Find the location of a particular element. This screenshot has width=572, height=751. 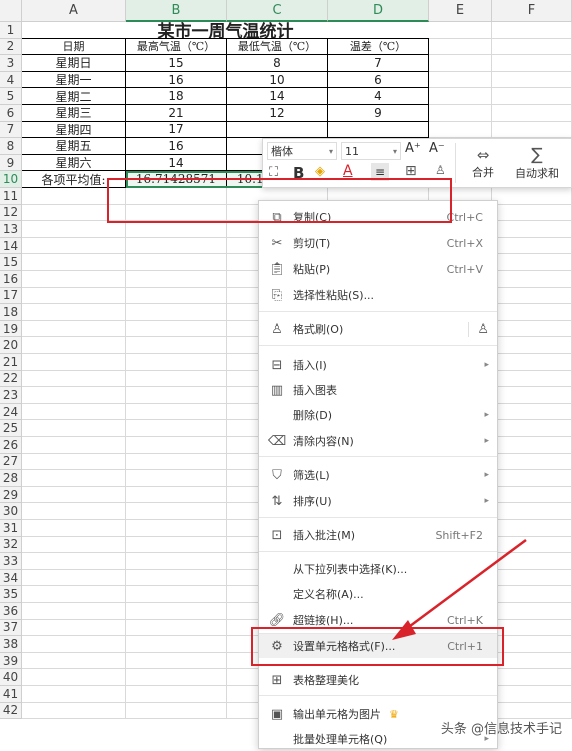

table-cell: 9 is located at coordinates (378, 113).